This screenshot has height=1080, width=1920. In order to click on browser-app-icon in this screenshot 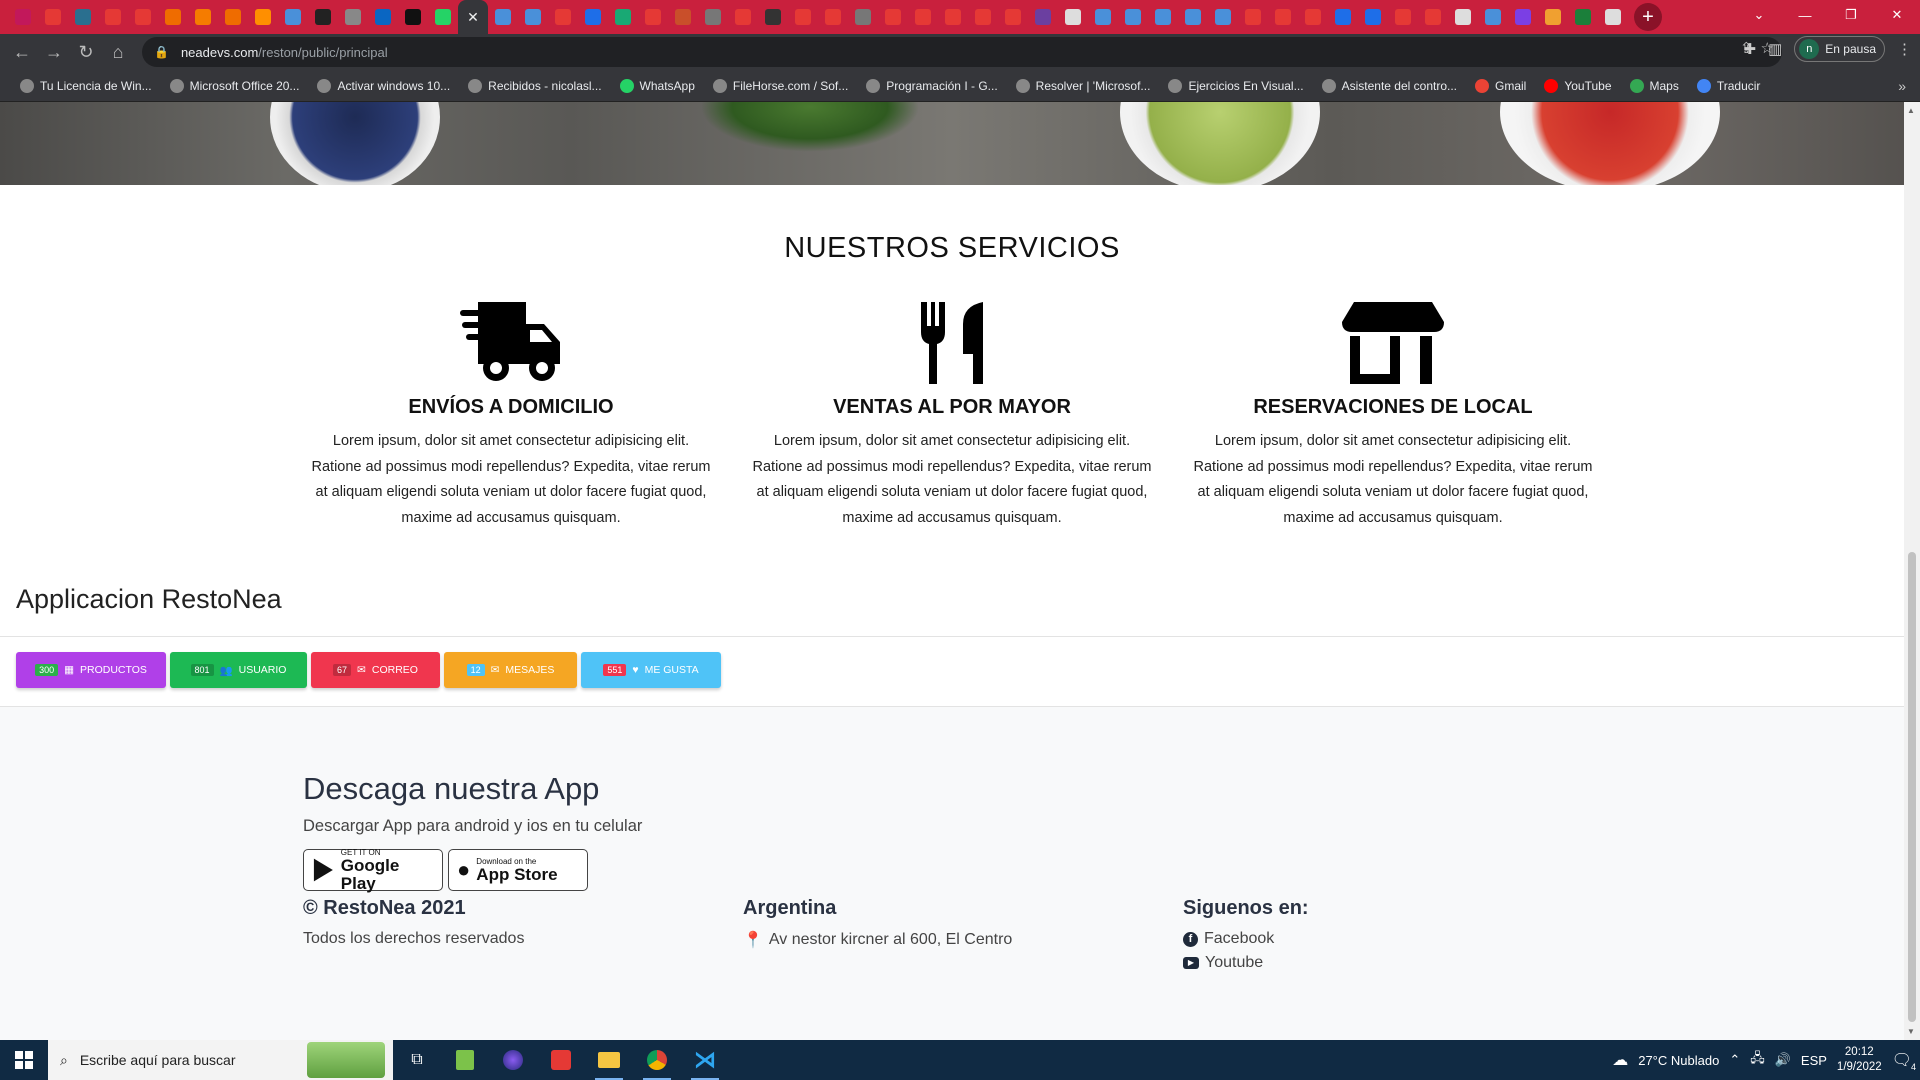, I will do `click(513, 1060)`.